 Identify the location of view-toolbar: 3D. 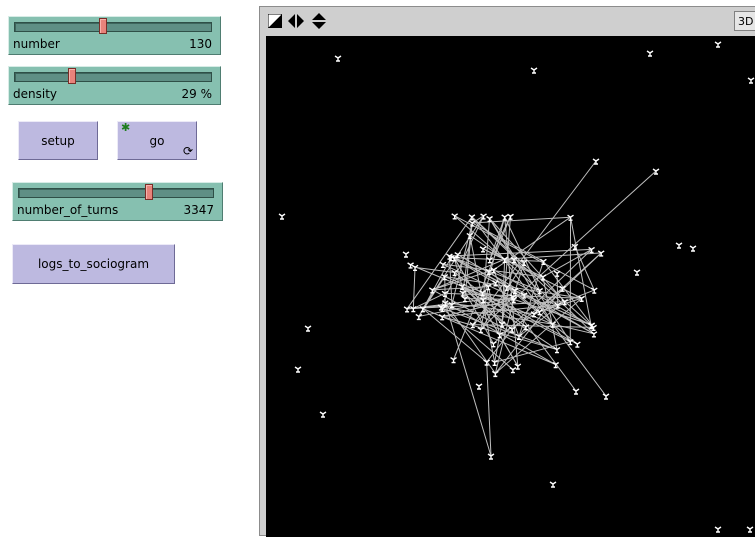
(507, 21).